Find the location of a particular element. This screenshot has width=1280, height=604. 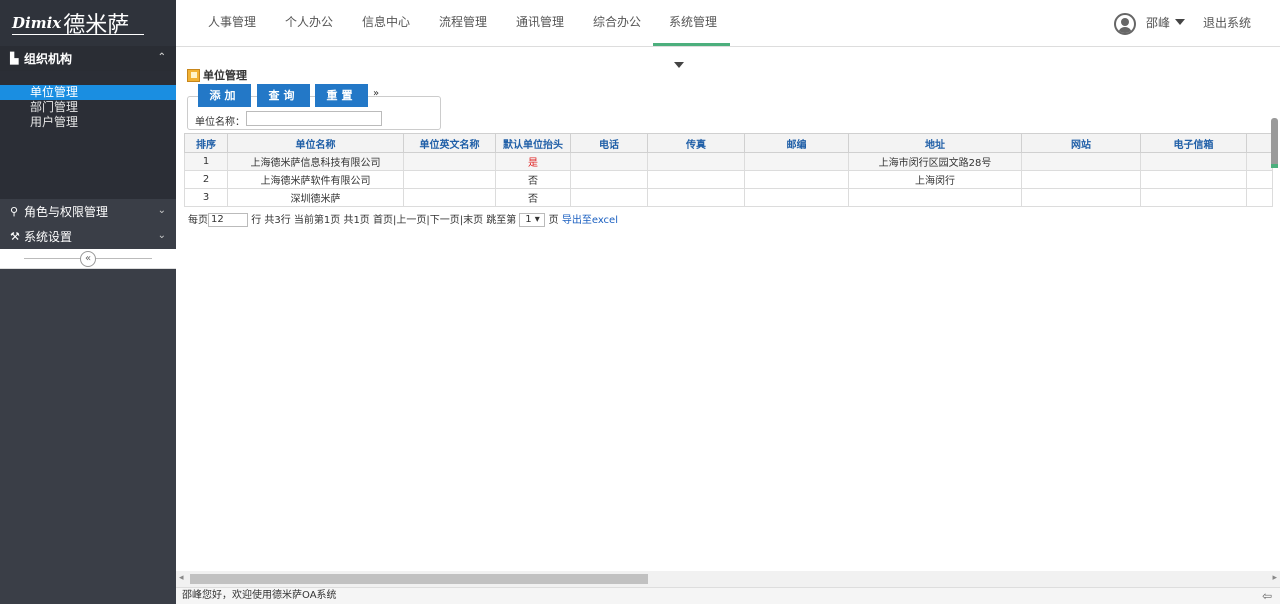

column-header: 单位名称 is located at coordinates (315, 143).